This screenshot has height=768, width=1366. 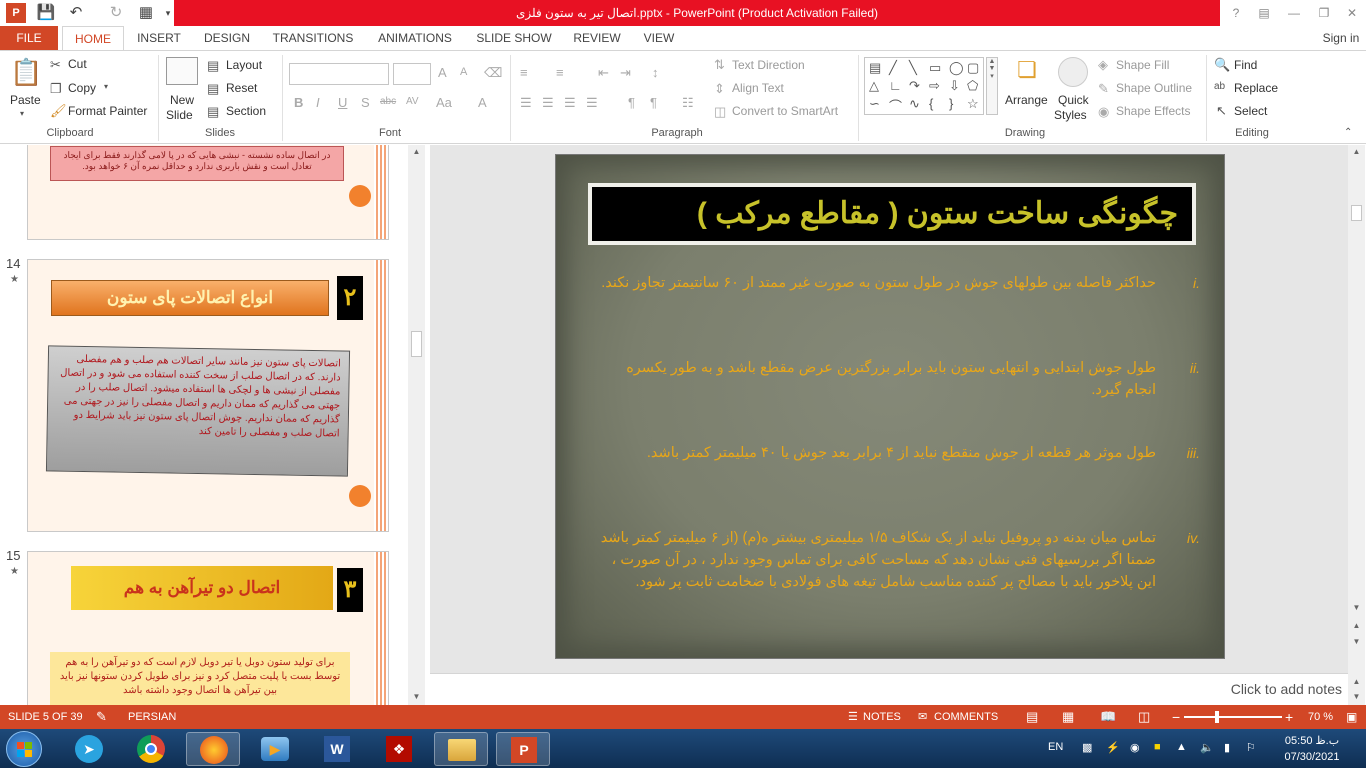 What do you see at coordinates (659, 38) in the screenshot?
I see `tab-view: VIEW` at bounding box center [659, 38].